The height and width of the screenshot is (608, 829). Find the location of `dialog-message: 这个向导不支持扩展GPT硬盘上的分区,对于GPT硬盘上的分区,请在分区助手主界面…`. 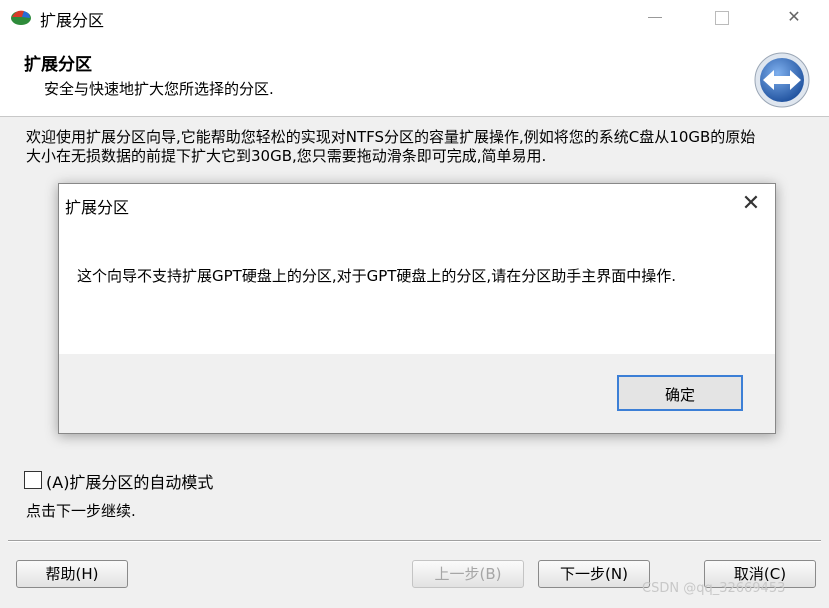

dialog-message: 这个向导不支持扩展GPT硬盘上的分区,对于GPT硬盘上的分区,请在分区助手主界面… is located at coordinates (376, 276).